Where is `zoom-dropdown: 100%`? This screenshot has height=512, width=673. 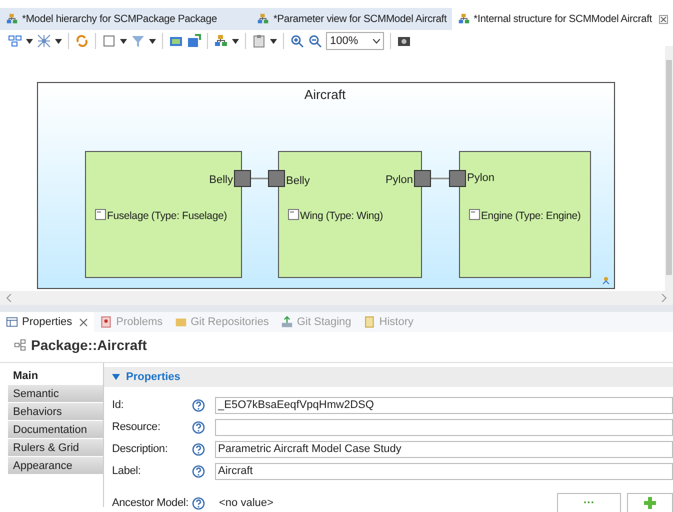
zoom-dropdown: 100% is located at coordinates (355, 41).